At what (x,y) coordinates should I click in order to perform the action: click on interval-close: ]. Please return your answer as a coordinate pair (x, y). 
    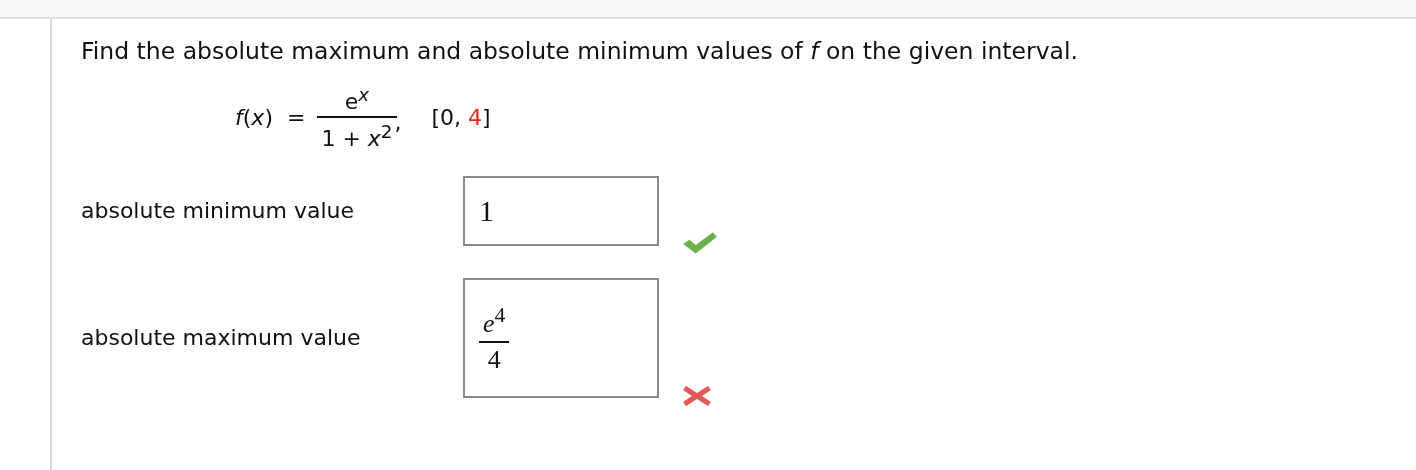
    Looking at the image, I should click on (486, 117).